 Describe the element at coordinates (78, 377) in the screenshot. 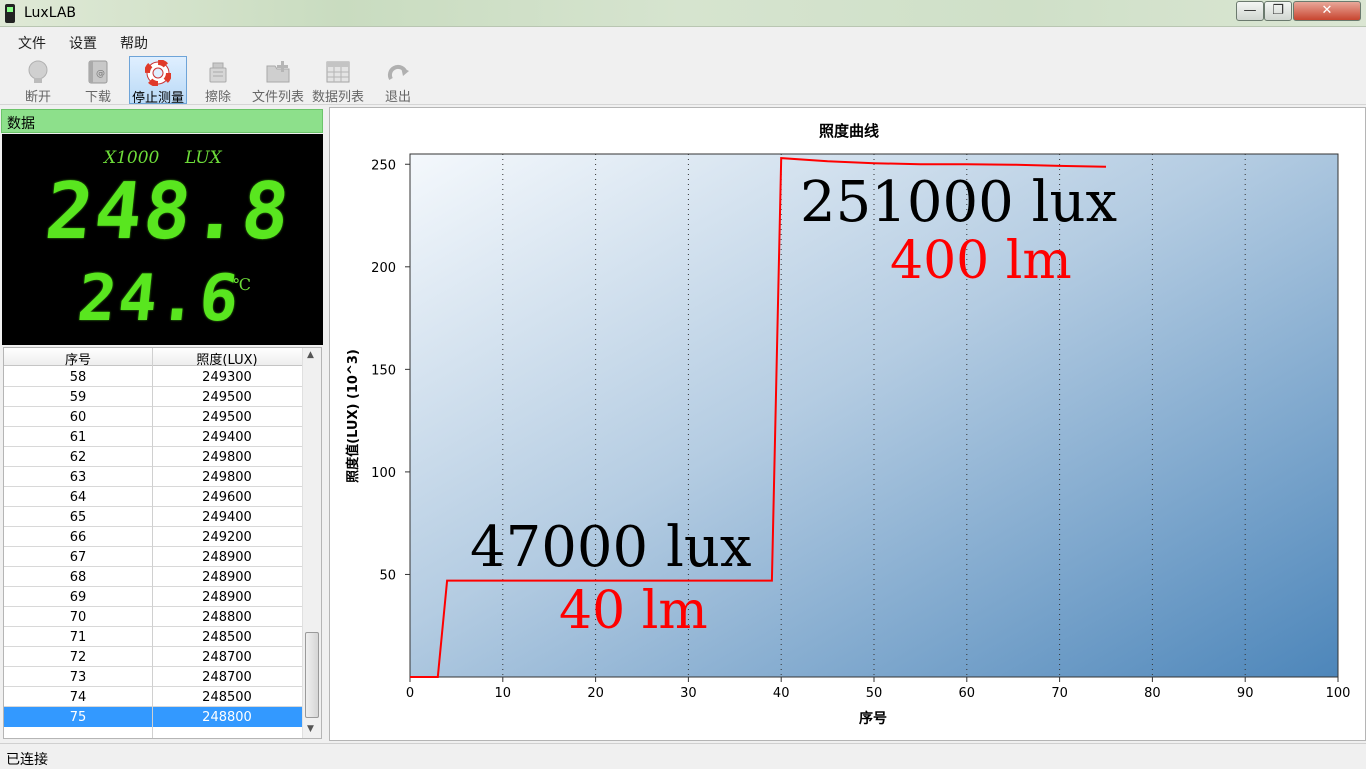

I see `cell-index: 58` at that location.